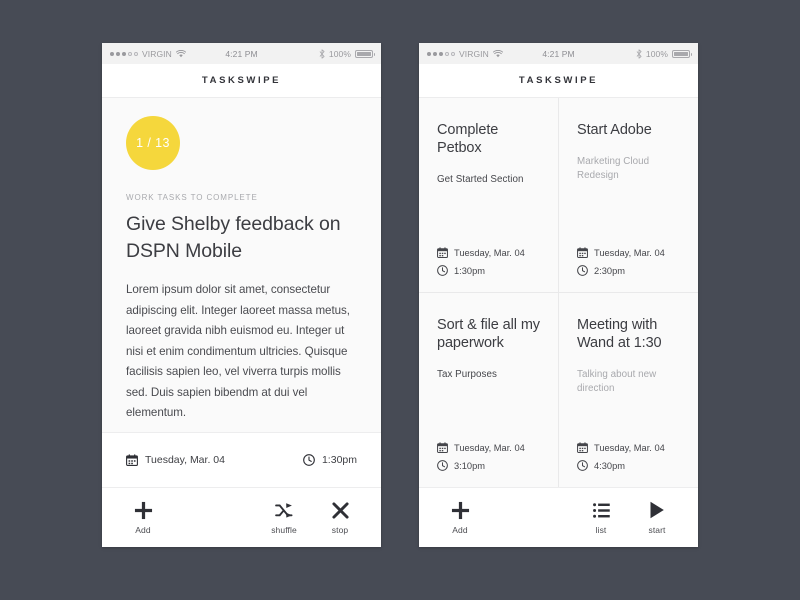 The height and width of the screenshot is (600, 800). What do you see at coordinates (488, 456) in the screenshot?
I see `task-card-meta: Tuesday, Mar. 04 3:10pm` at bounding box center [488, 456].